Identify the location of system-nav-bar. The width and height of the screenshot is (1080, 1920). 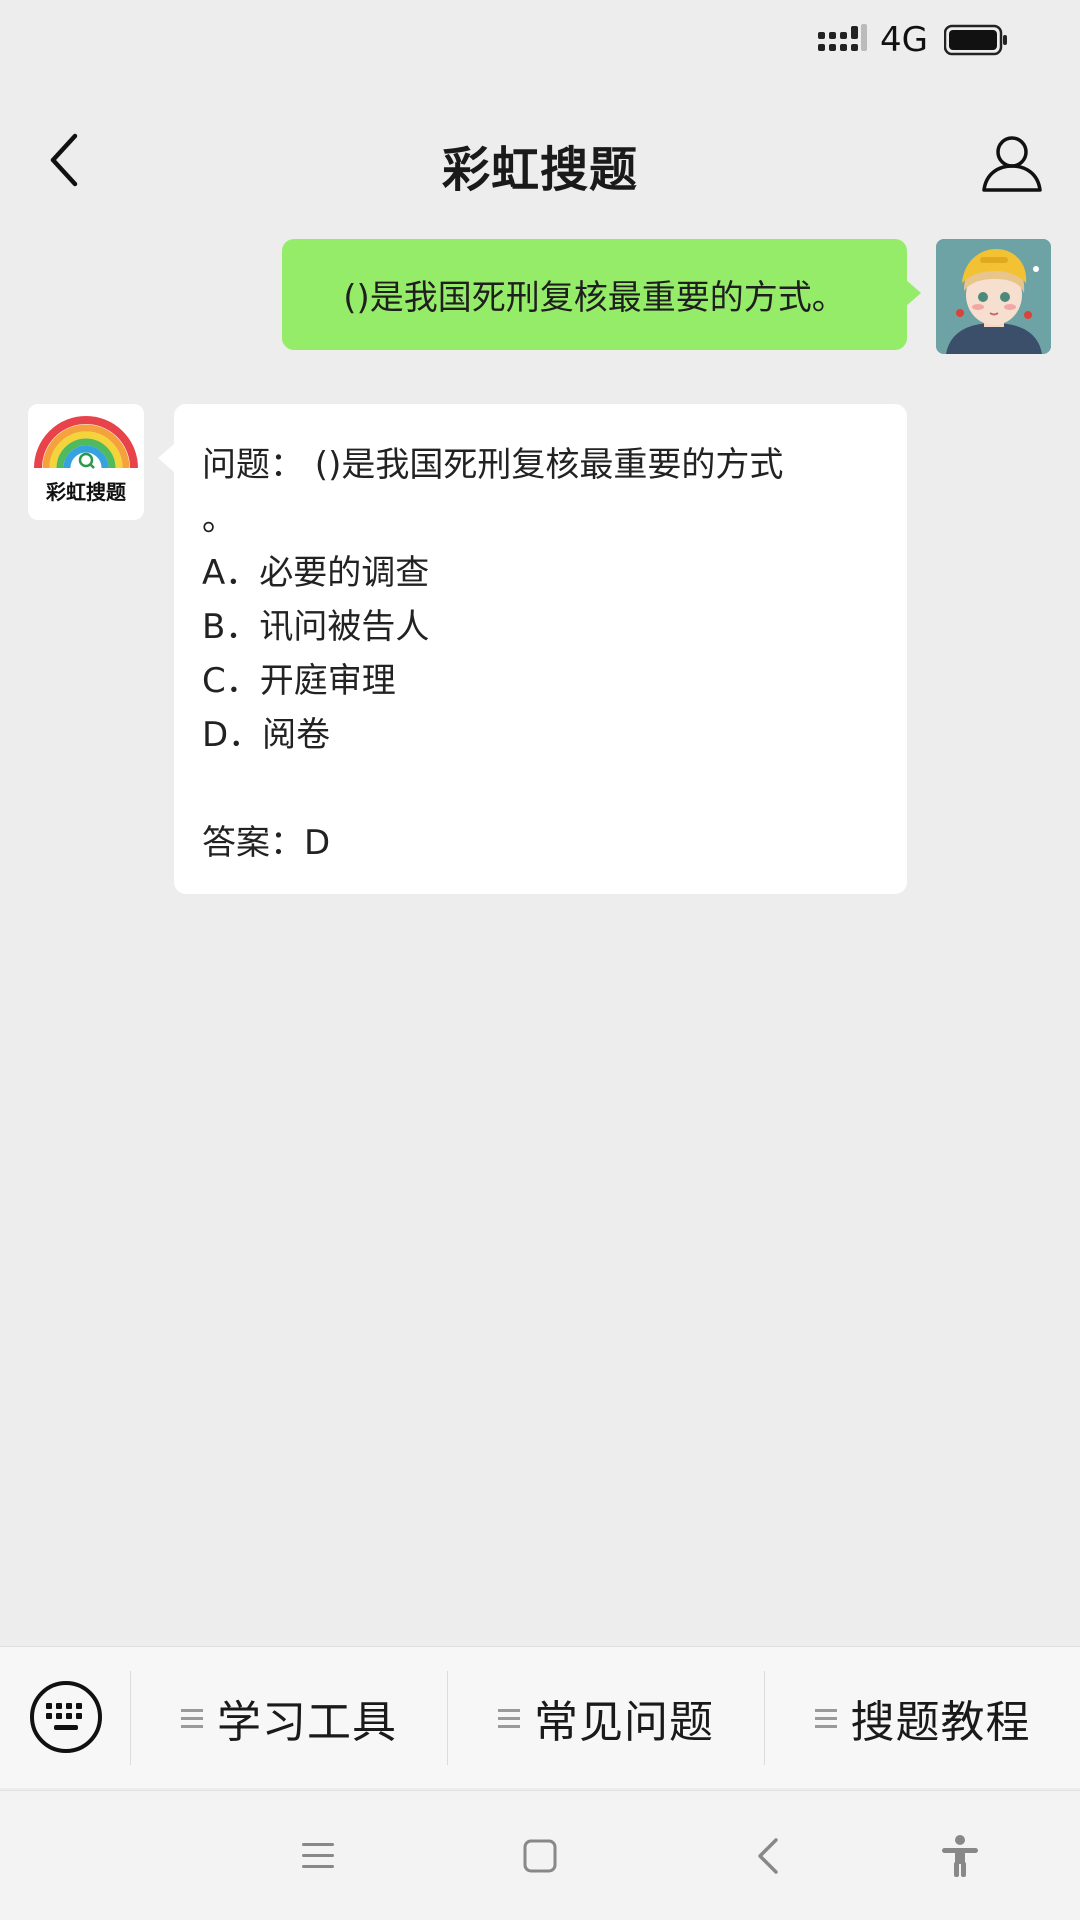
(540, 1855).